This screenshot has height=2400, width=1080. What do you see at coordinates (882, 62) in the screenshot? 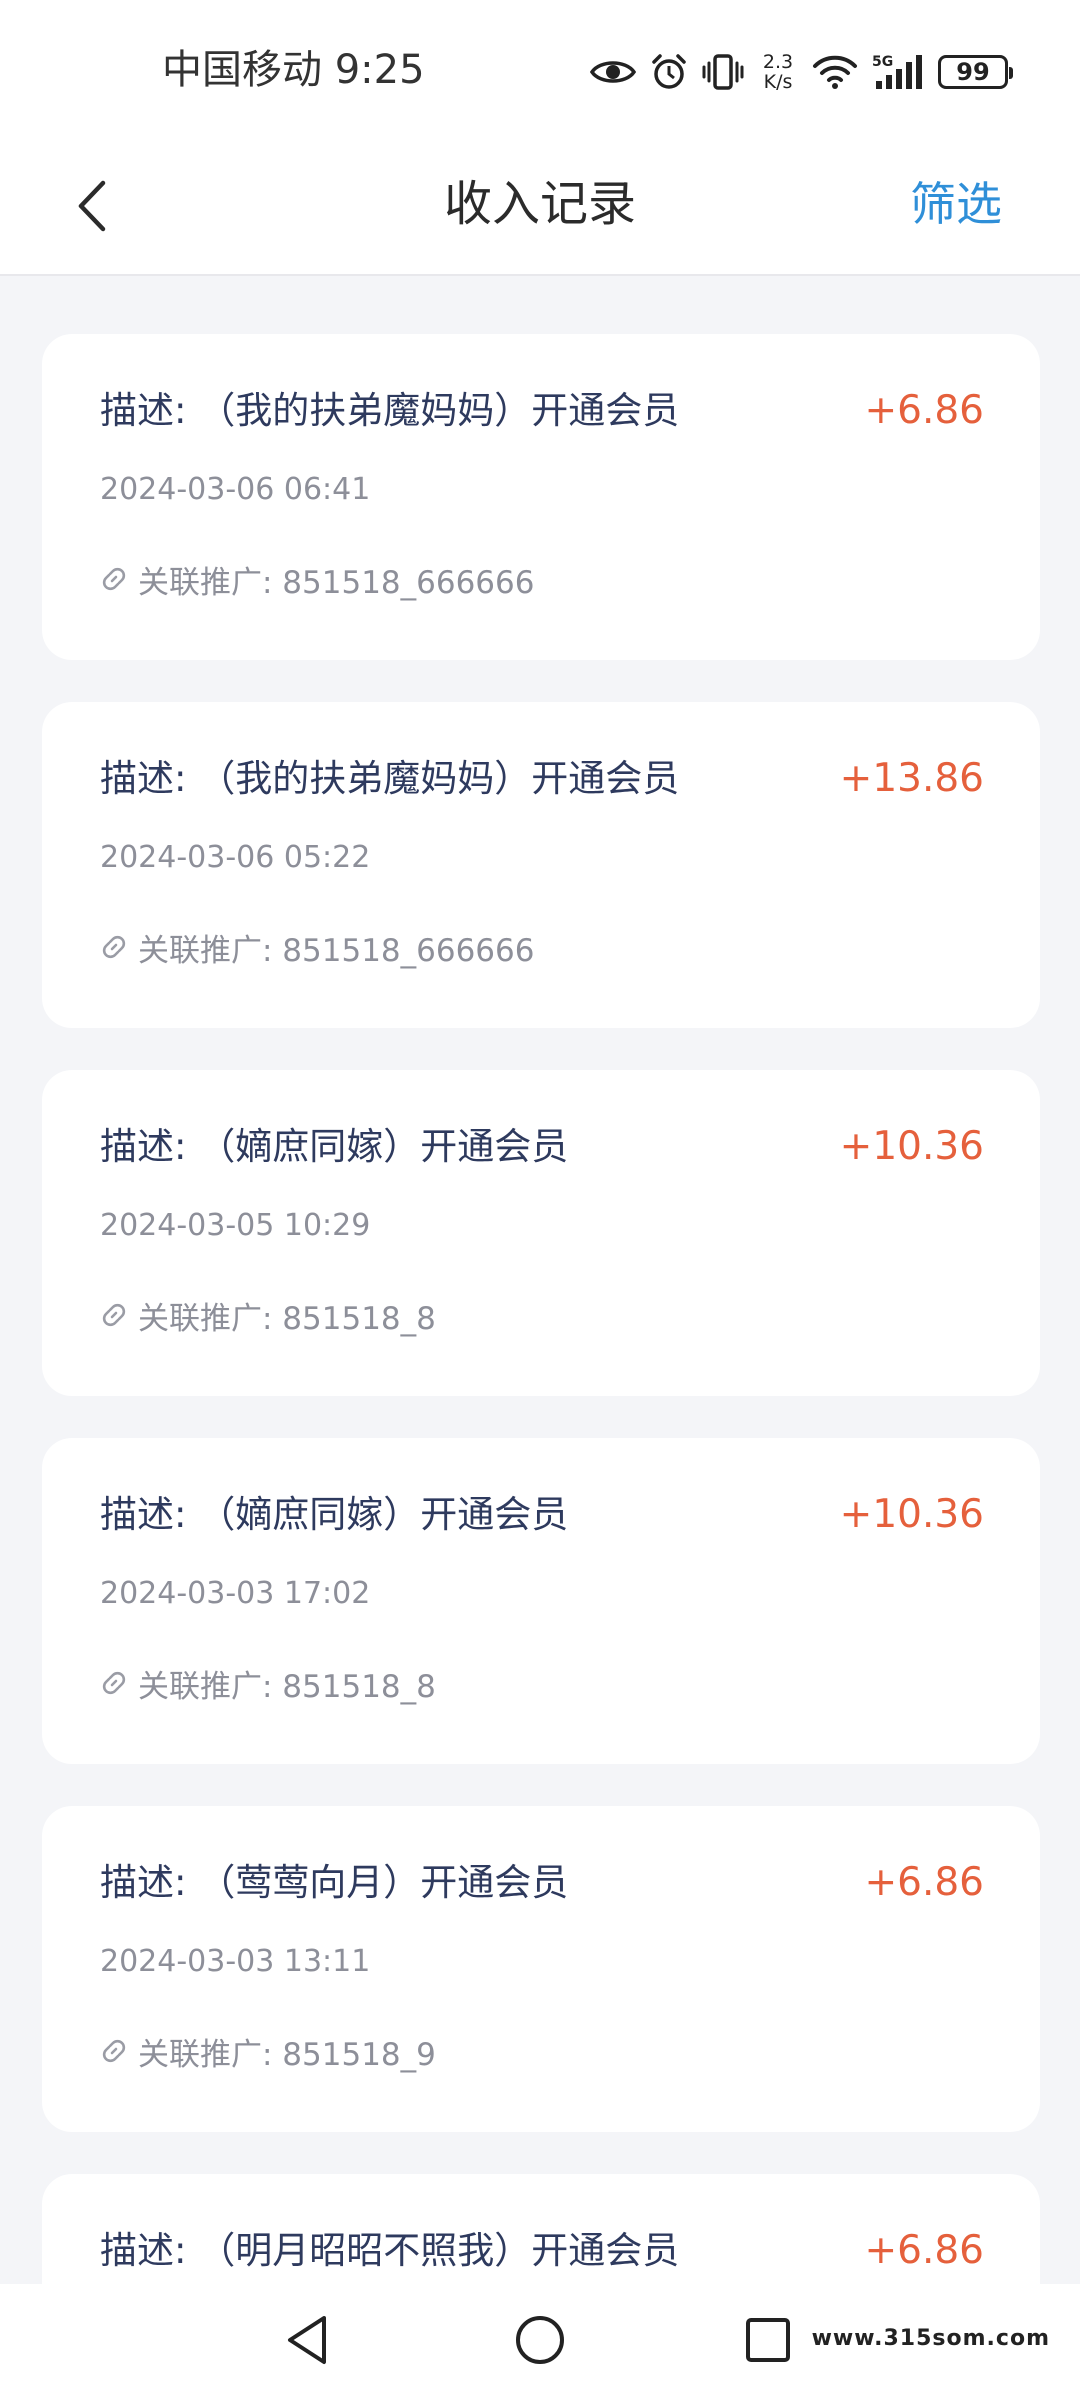
I see `svg-text: 5G` at bounding box center [882, 62].